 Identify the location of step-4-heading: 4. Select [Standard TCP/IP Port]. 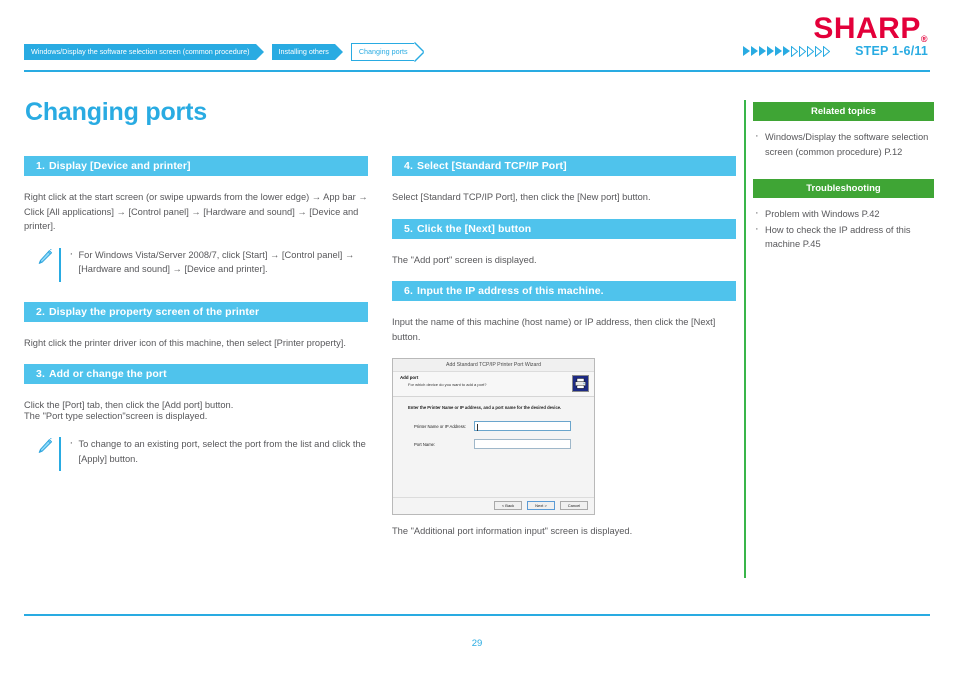
(564, 166).